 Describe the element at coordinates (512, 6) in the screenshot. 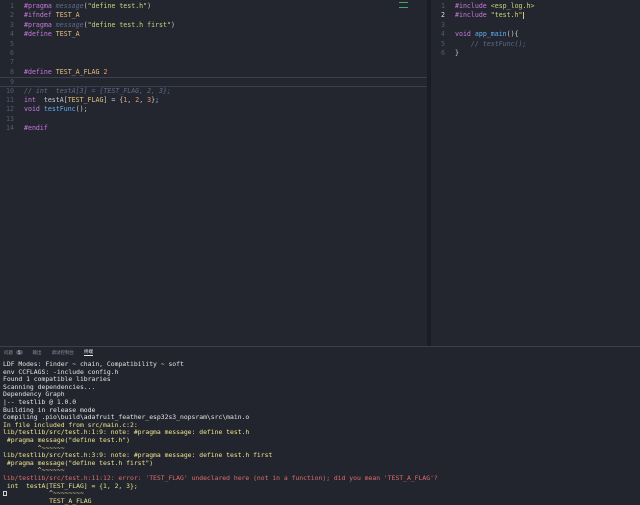

I see `code-token: <esp_log.h>` at that location.